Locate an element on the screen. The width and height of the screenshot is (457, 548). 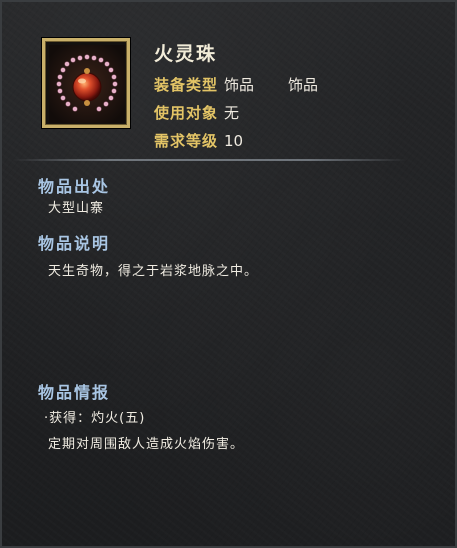
info-title: 物品情报 is located at coordinates (74, 392).